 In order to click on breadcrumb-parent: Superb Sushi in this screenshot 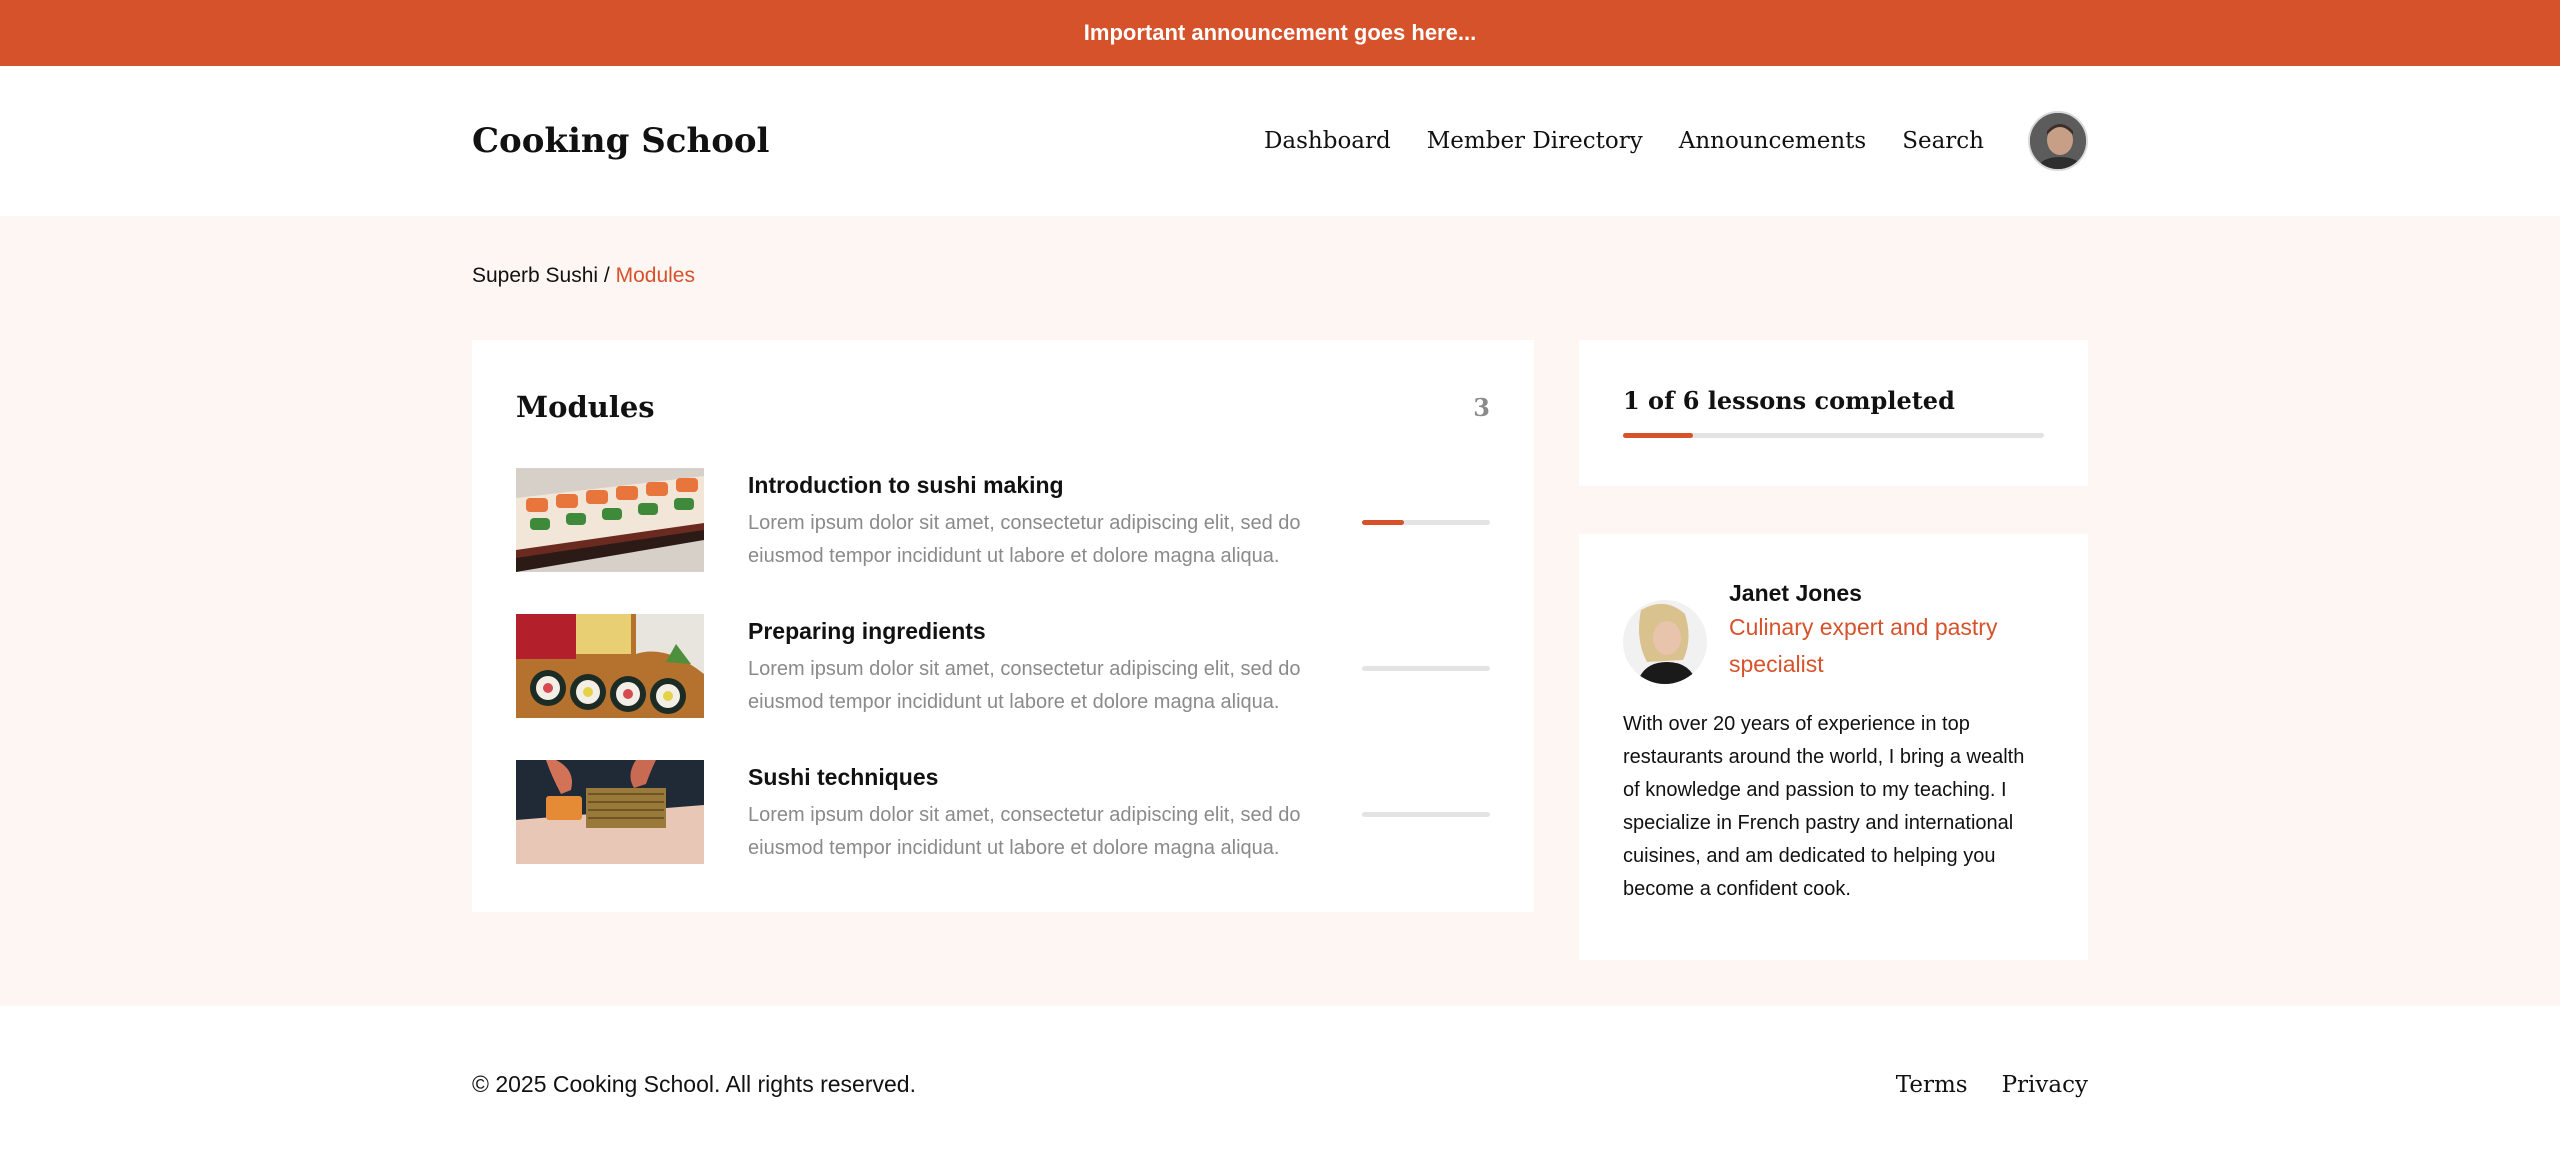, I will do `click(535, 275)`.